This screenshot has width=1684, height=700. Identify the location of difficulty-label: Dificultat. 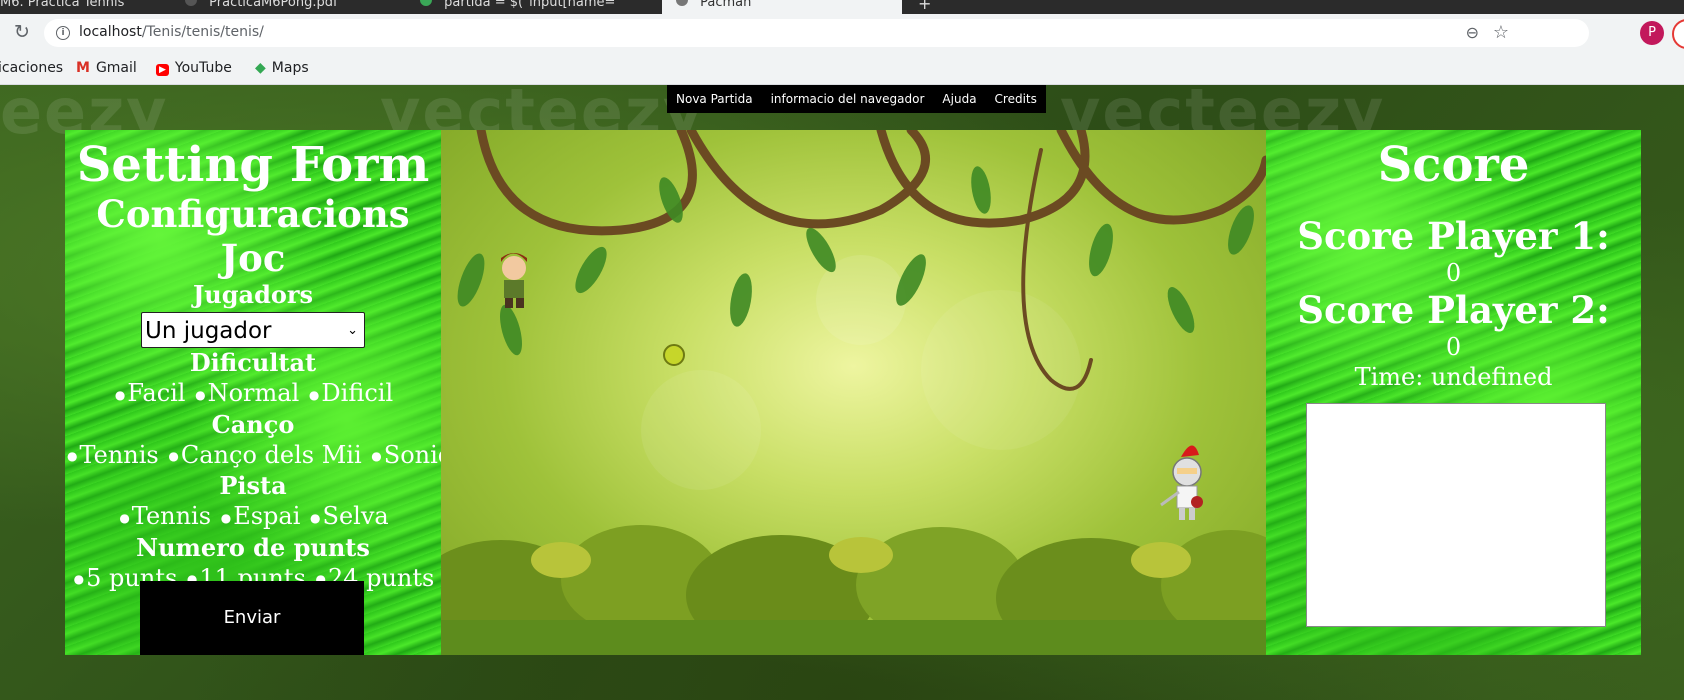
(253, 362).